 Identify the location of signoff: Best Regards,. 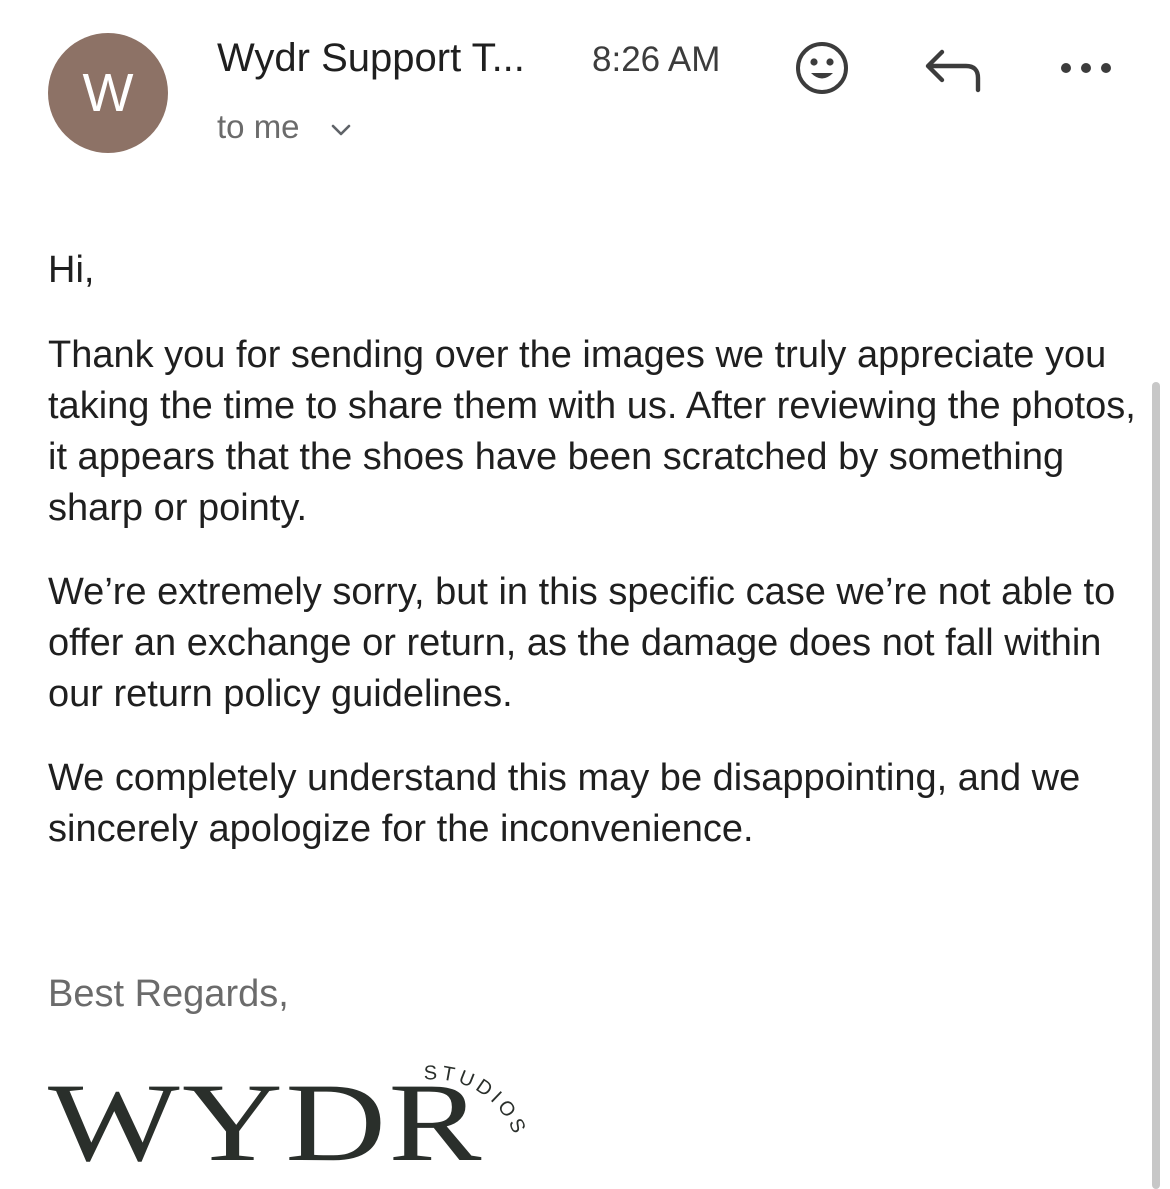
(168, 994).